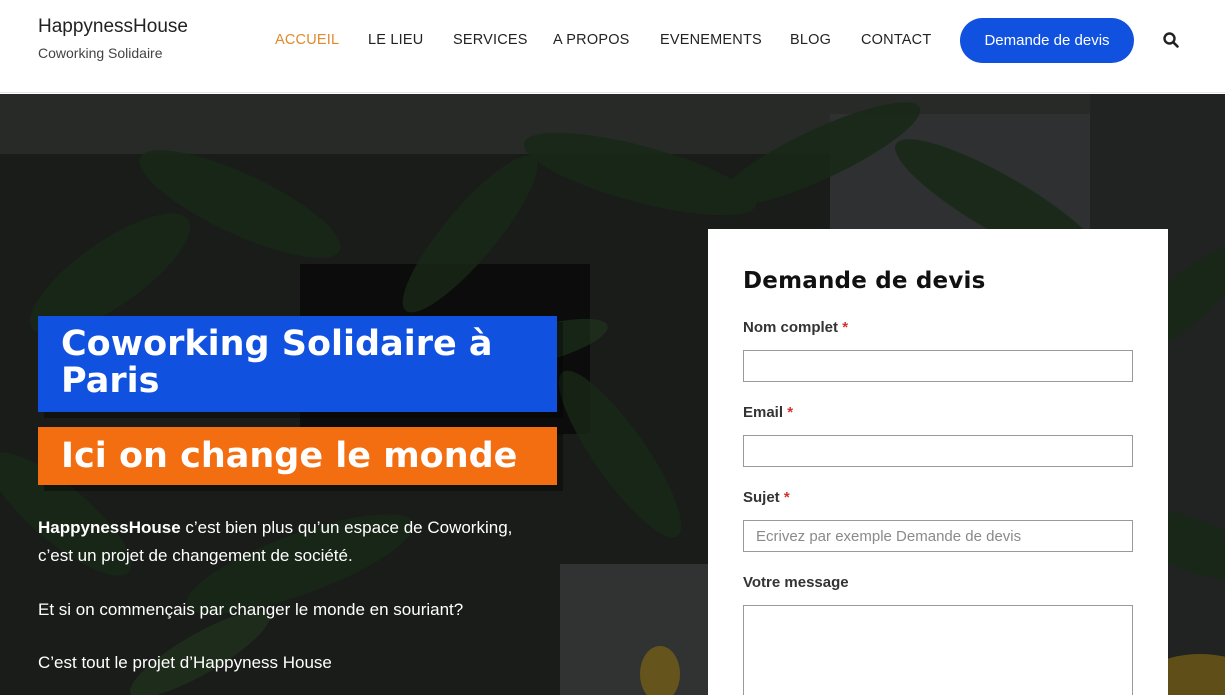 The height and width of the screenshot is (695, 1225). I want to click on subject-field, so click(938, 536).